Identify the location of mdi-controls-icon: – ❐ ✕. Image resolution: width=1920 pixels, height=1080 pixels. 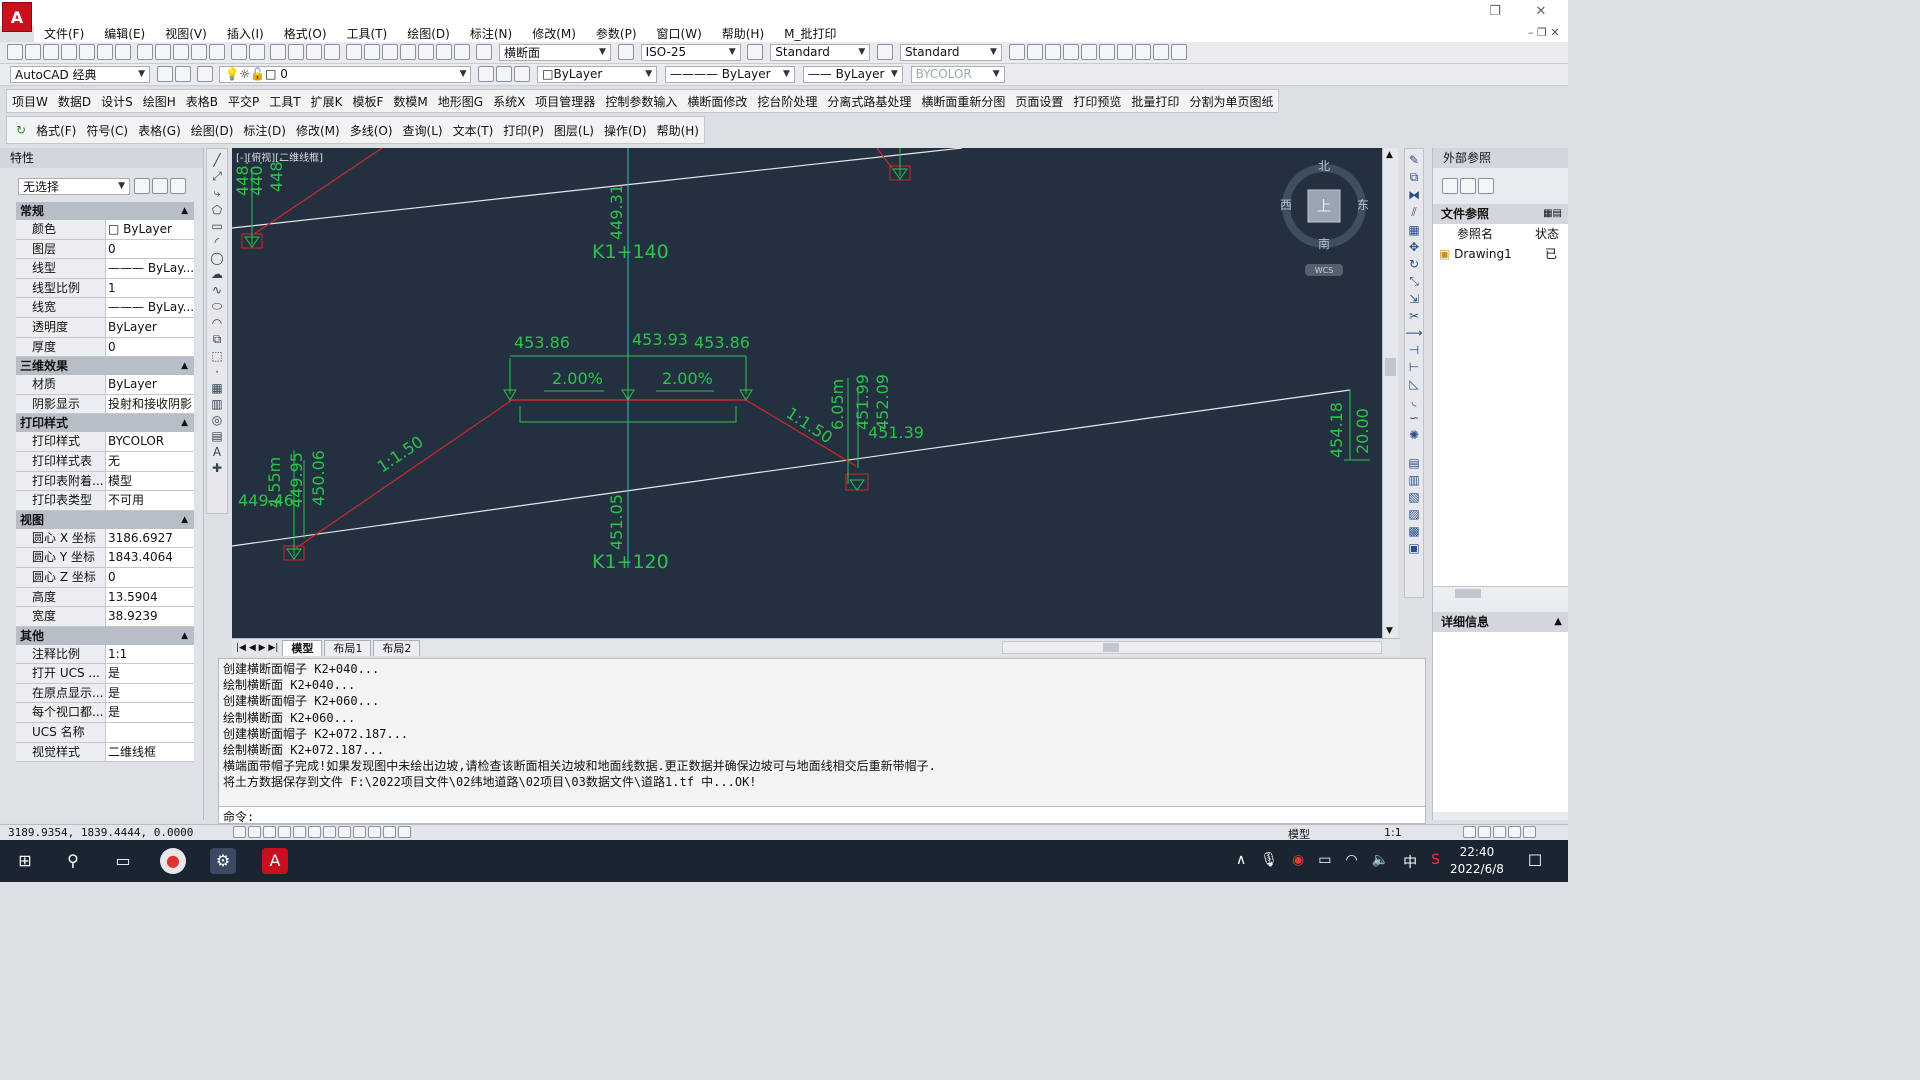
(1544, 32).